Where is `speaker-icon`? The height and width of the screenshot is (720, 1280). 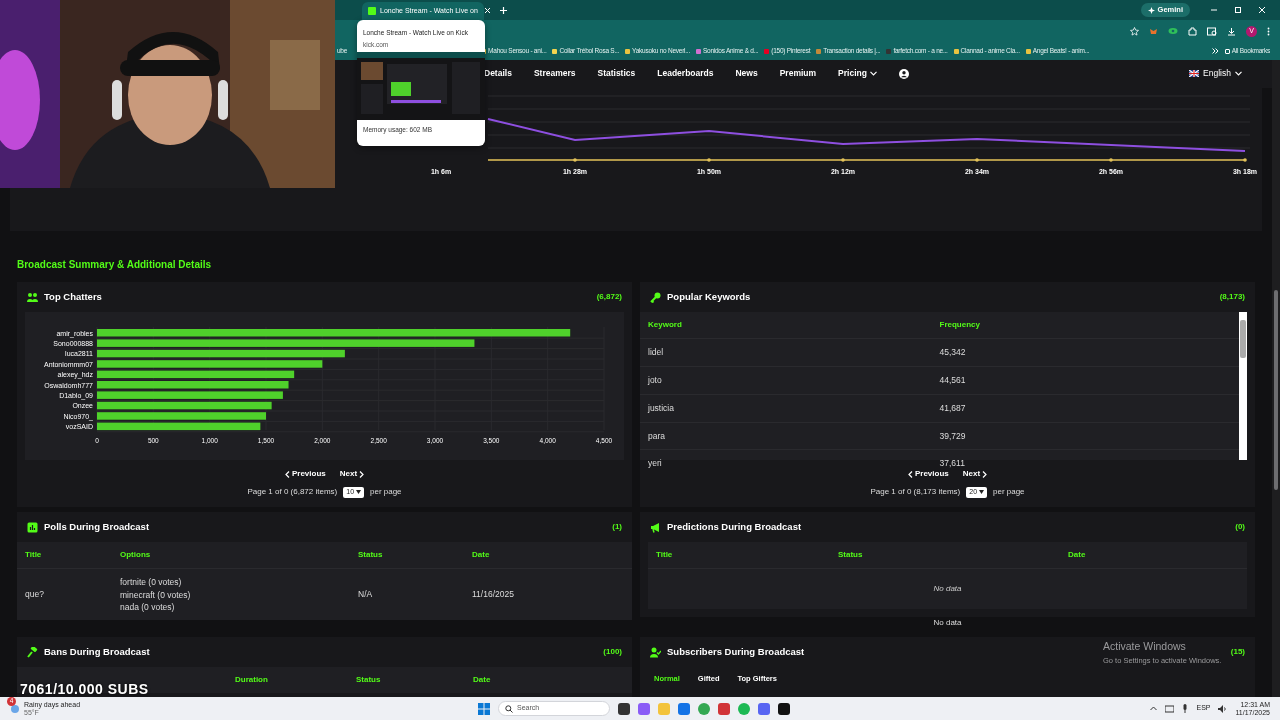 speaker-icon is located at coordinates (1223, 708).